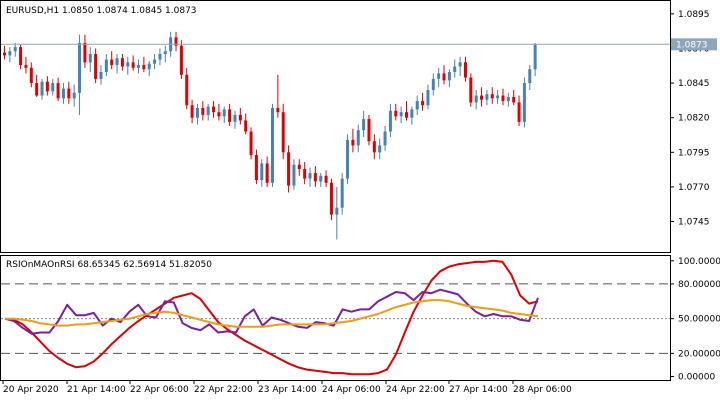 The width and height of the screenshot is (720, 400). I want to click on indicator-tick-label: 80.00000, so click(699, 285).